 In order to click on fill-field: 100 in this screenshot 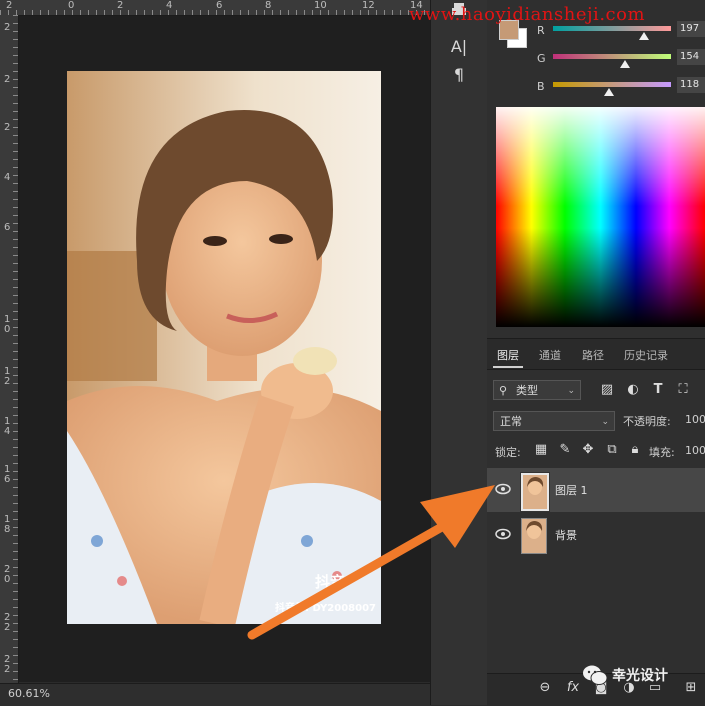, I will do `click(695, 450)`.